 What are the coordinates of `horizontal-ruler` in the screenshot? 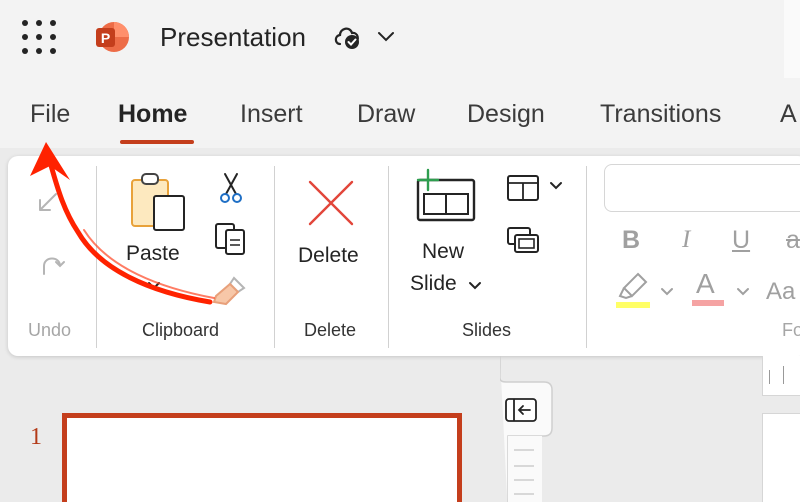 It's located at (781, 376).